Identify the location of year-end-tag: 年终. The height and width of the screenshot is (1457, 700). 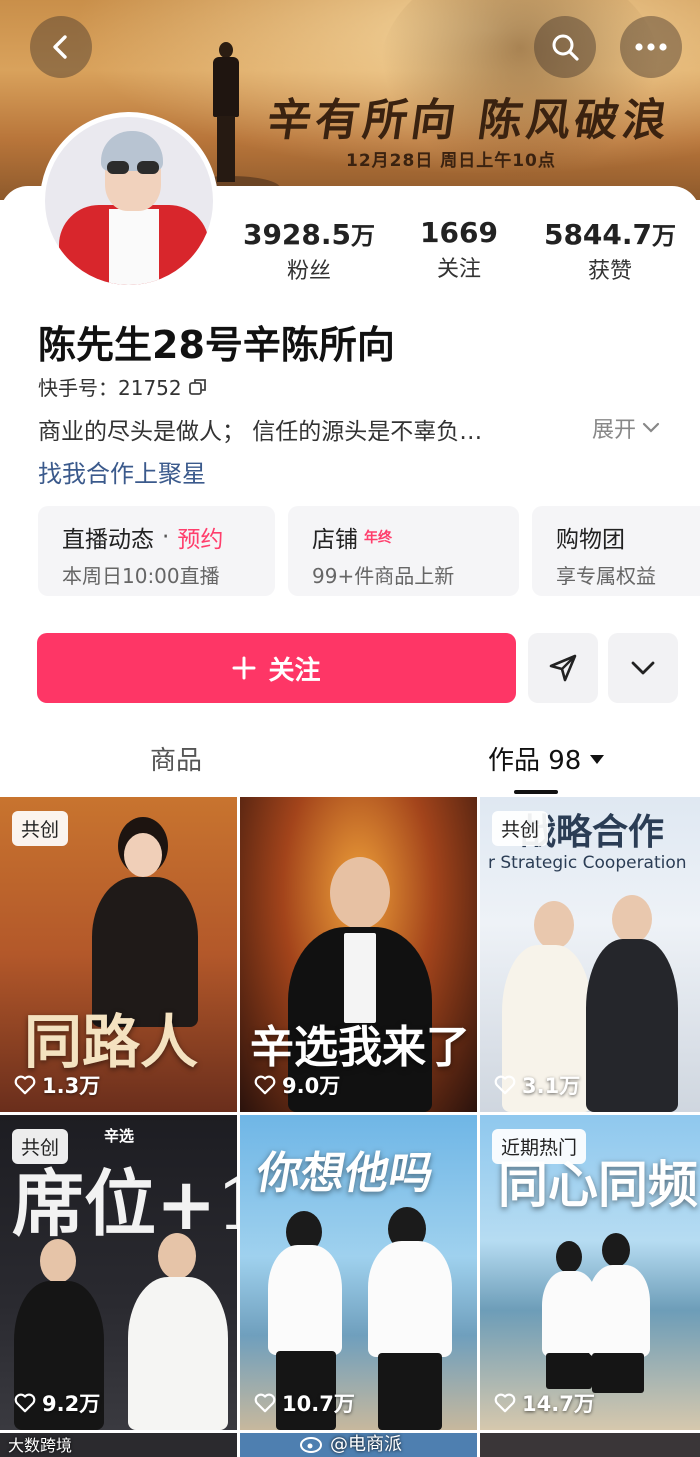
(378, 538).